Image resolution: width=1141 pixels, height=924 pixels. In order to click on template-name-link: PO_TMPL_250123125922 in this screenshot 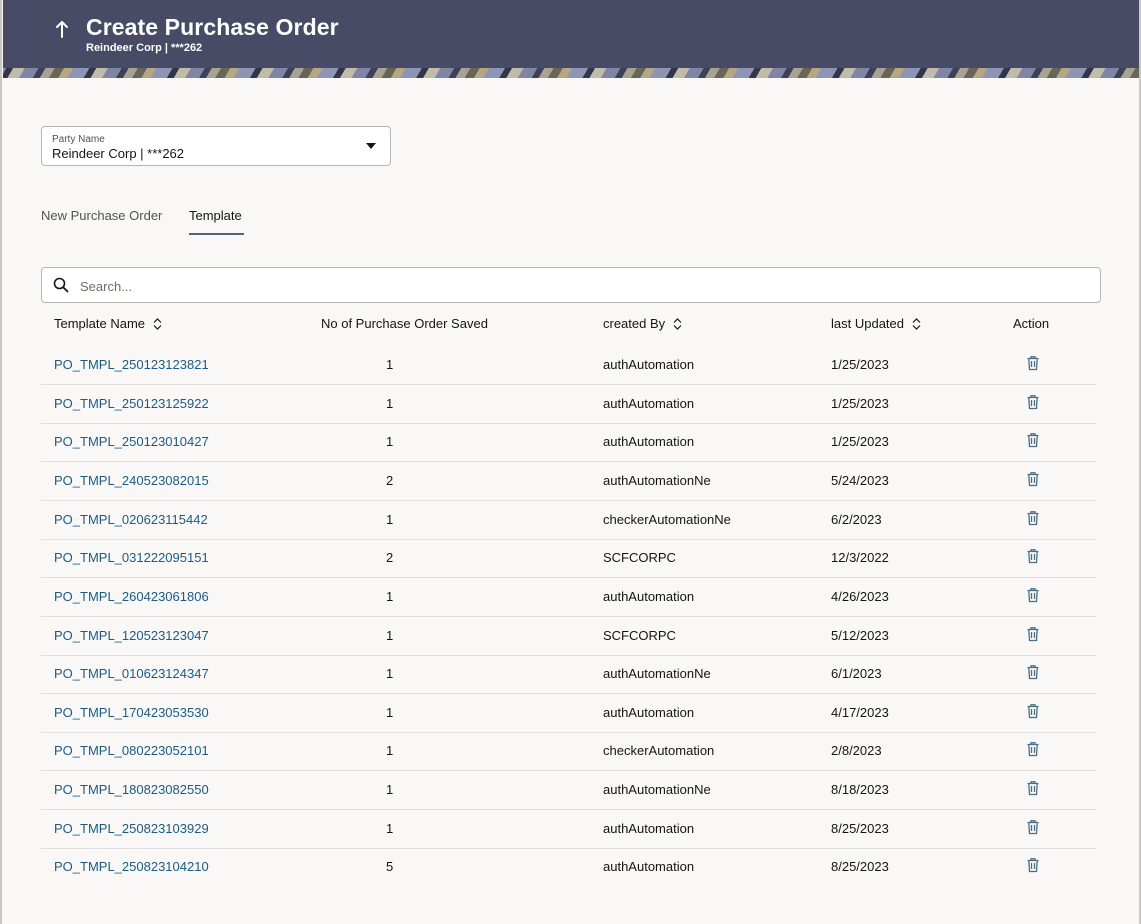, I will do `click(131, 403)`.